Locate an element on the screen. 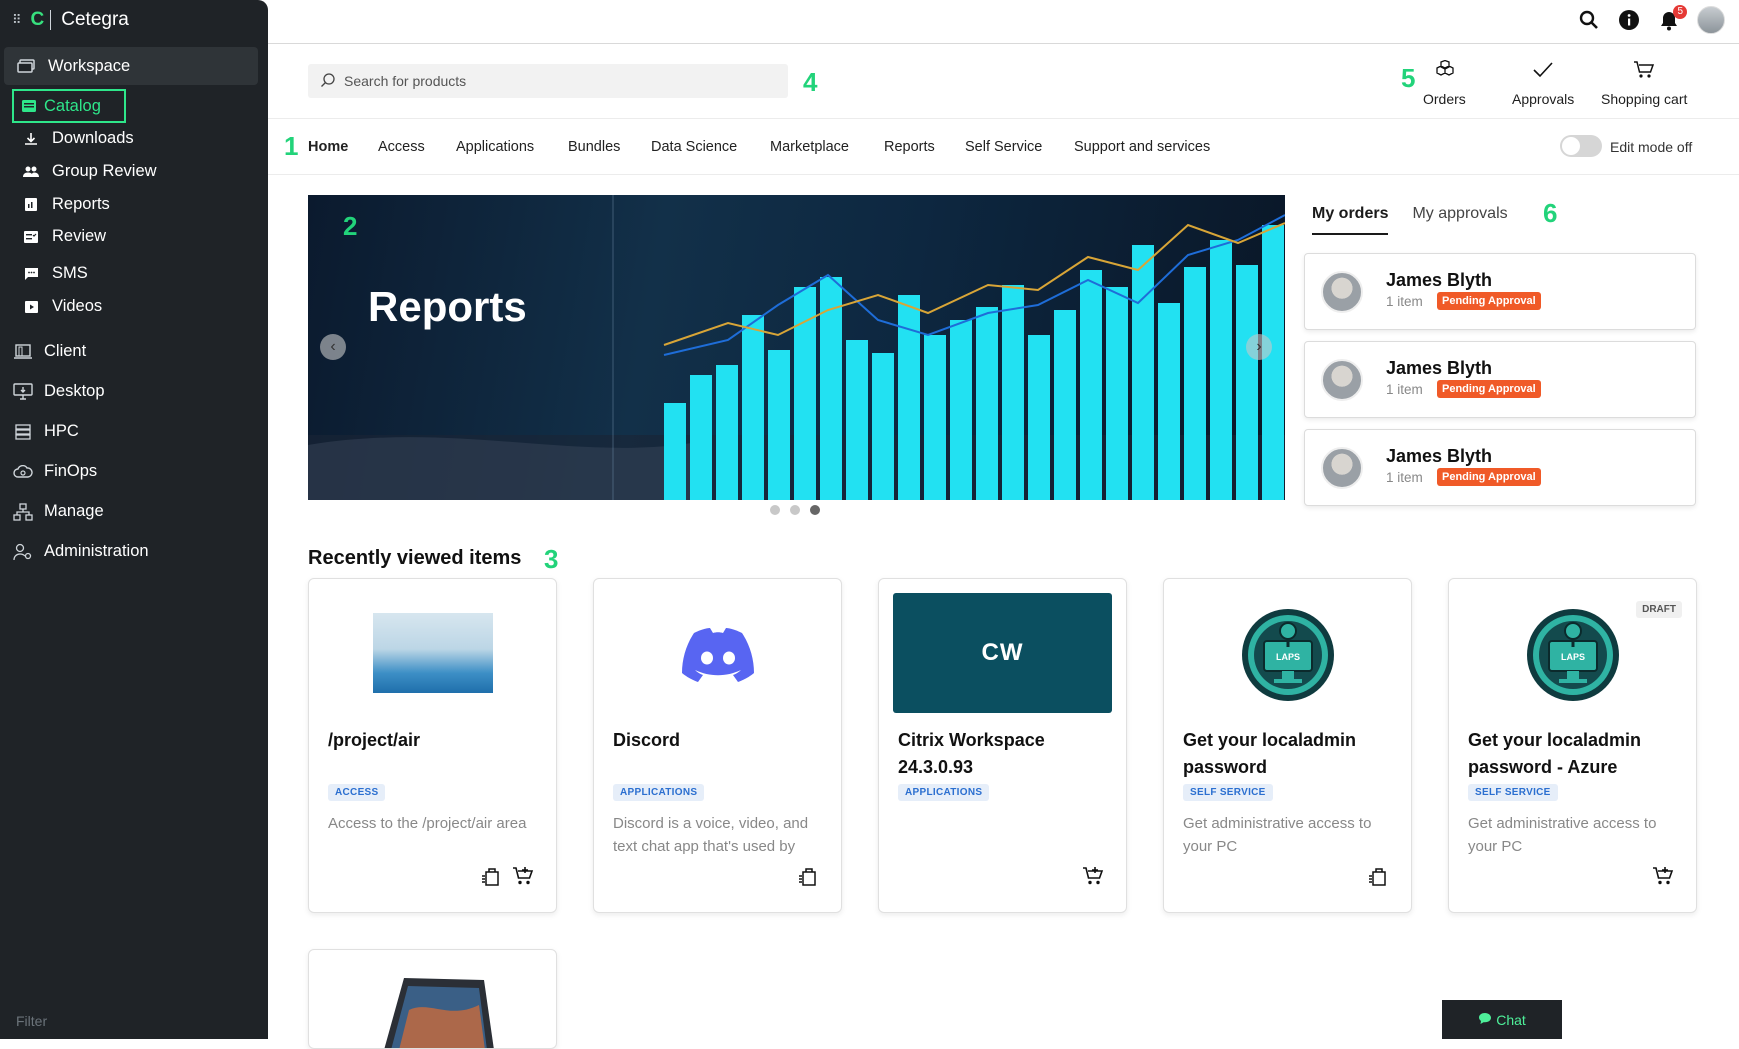 The height and width of the screenshot is (1049, 1739). sidebar-item-label: Group Review is located at coordinates (104, 171).